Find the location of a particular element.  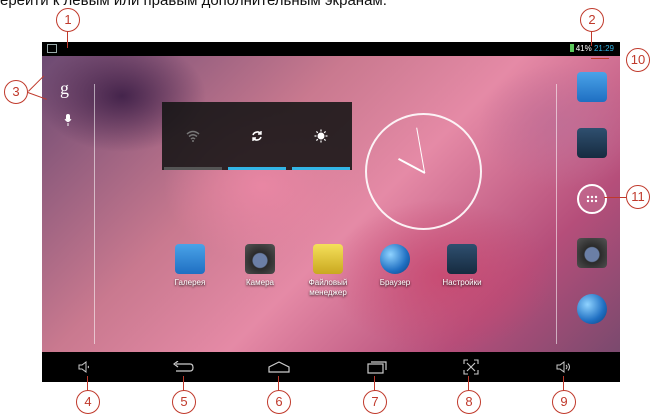

volume-down-icon is located at coordinates (83, 367).